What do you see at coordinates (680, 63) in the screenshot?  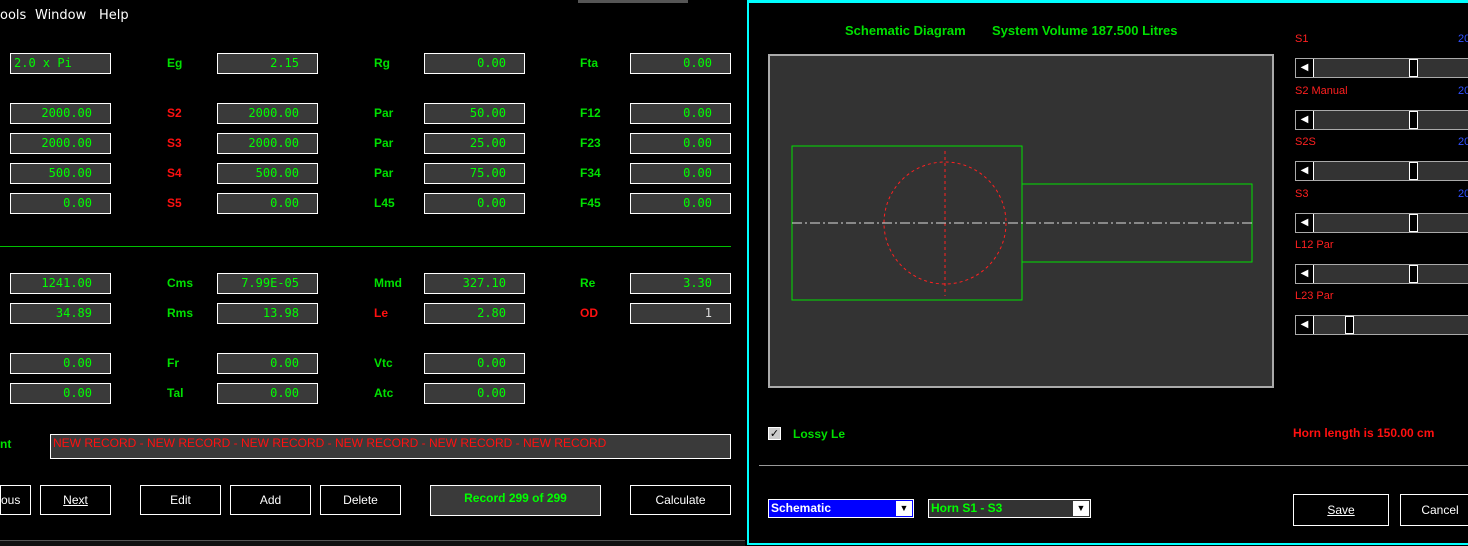 I see `field-r1-c4: 0.00` at bounding box center [680, 63].